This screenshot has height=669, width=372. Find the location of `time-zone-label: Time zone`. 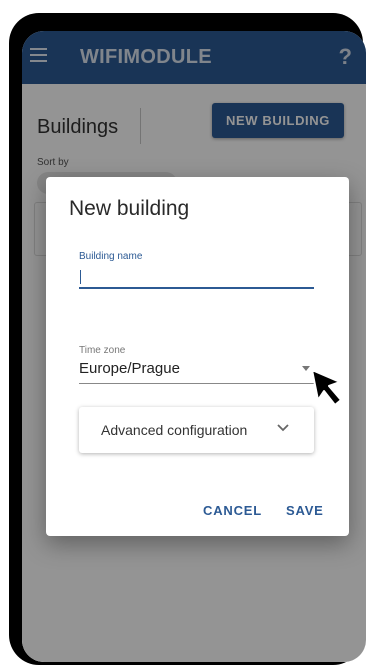

time-zone-label: Time zone is located at coordinates (102, 350).